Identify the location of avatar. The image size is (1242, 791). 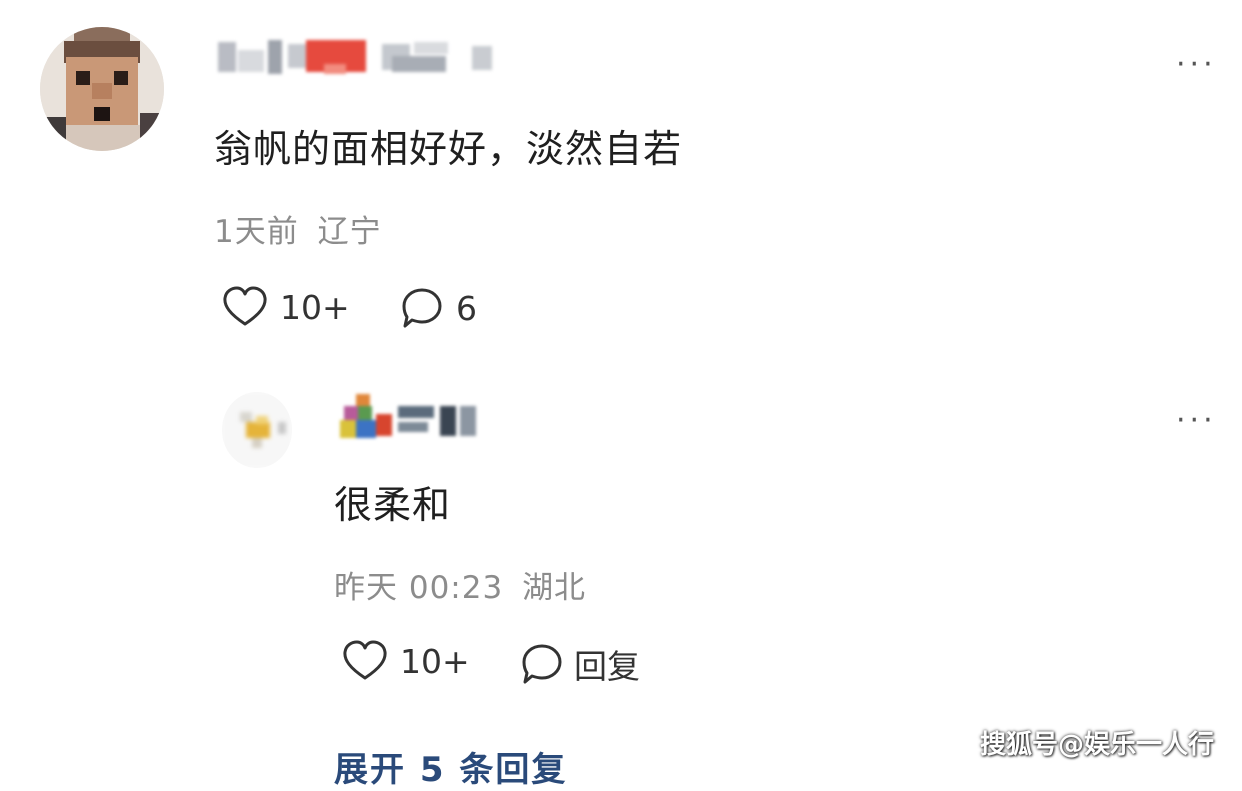
(102, 89).